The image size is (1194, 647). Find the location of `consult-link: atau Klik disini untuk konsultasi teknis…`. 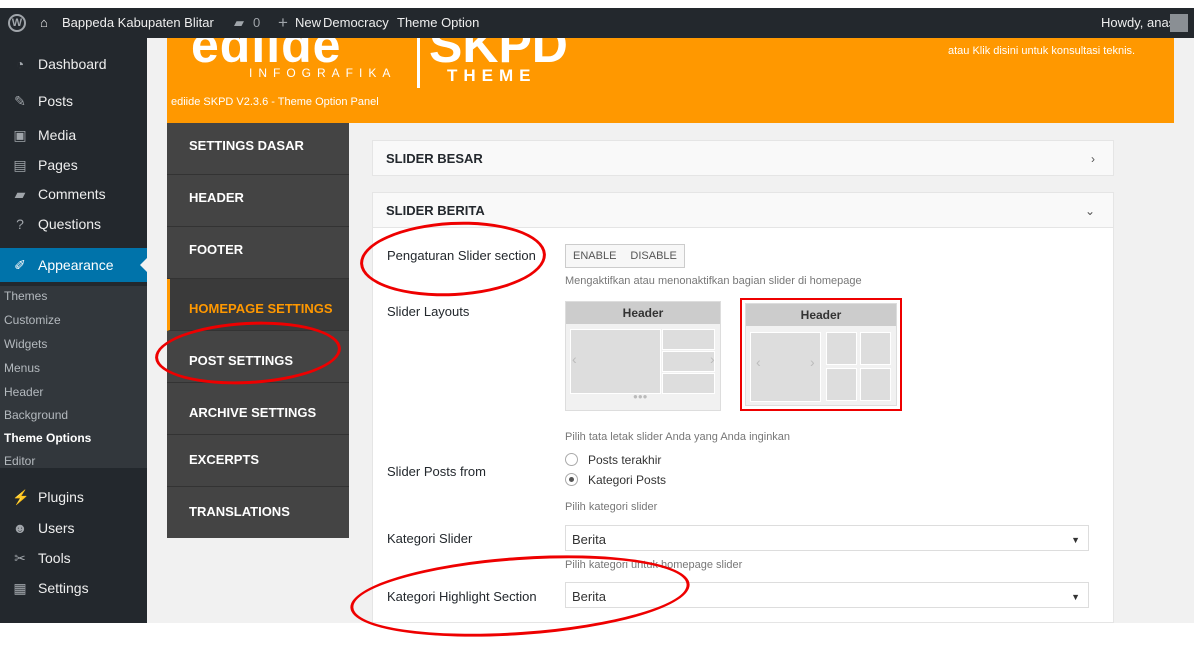

consult-link: atau Klik disini untuk konsultasi teknis… is located at coordinates (1041, 51).